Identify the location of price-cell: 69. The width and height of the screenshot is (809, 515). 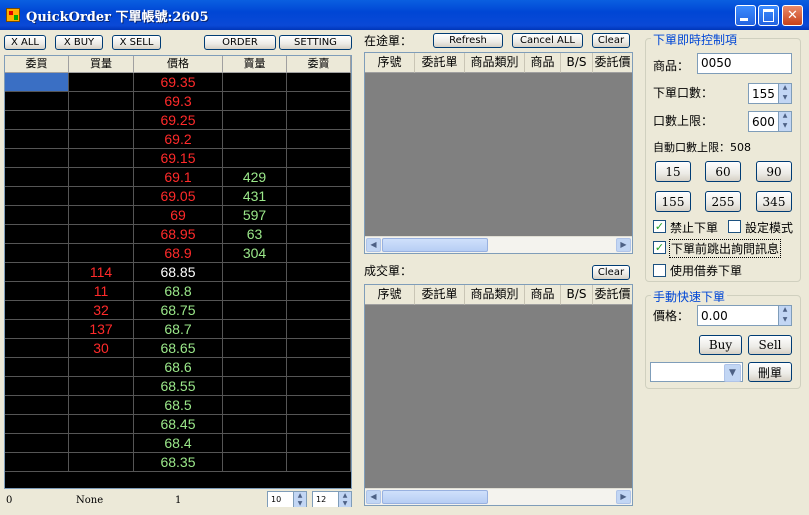
(178, 215).